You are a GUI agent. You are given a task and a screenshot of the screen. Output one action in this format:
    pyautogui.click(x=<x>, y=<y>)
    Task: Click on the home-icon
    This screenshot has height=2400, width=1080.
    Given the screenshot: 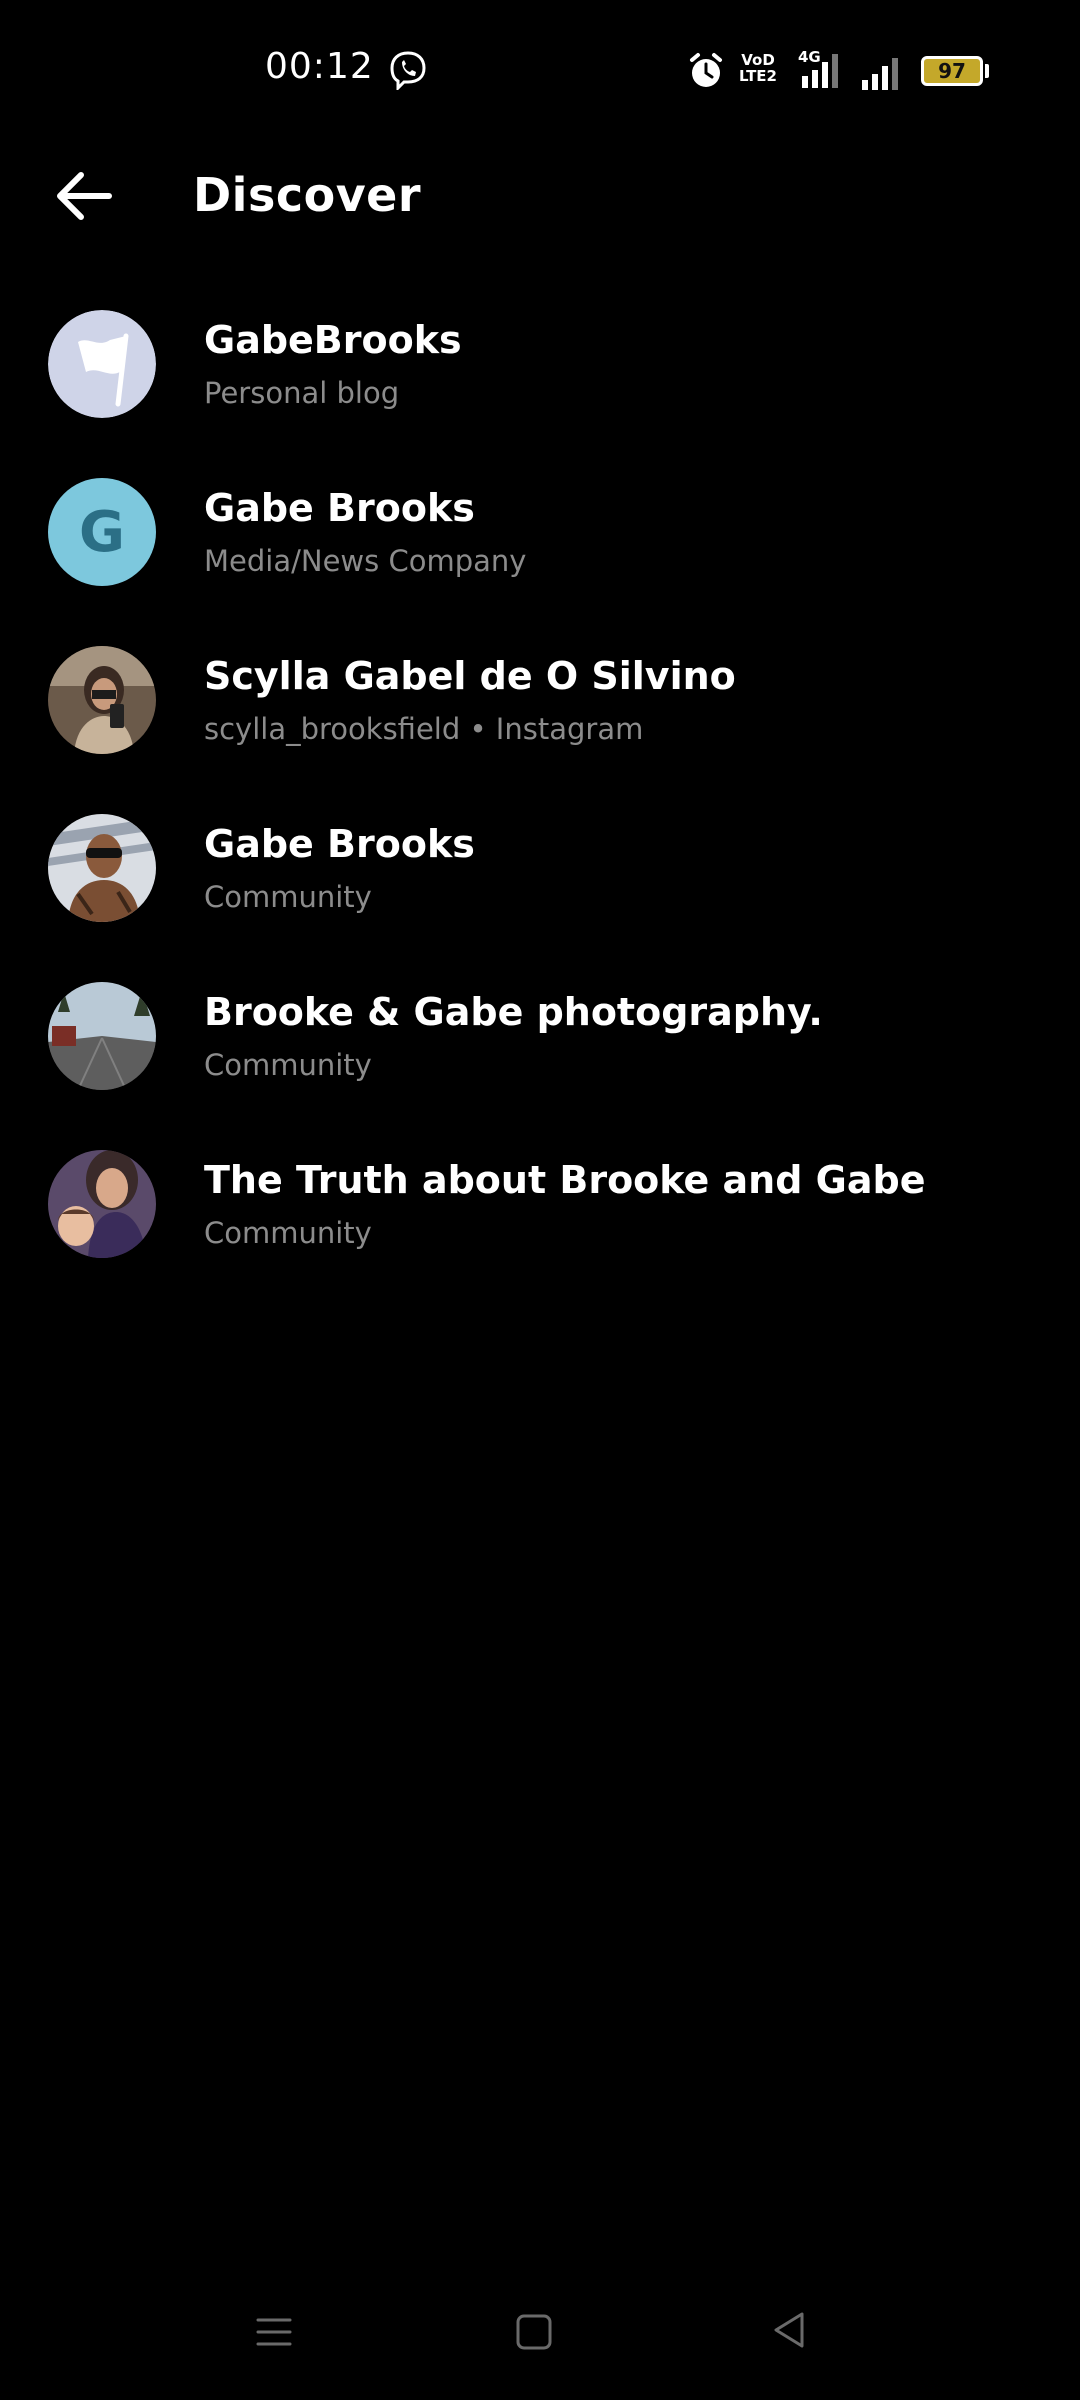 What is the action you would take?
    pyautogui.click(x=534, y=2332)
    